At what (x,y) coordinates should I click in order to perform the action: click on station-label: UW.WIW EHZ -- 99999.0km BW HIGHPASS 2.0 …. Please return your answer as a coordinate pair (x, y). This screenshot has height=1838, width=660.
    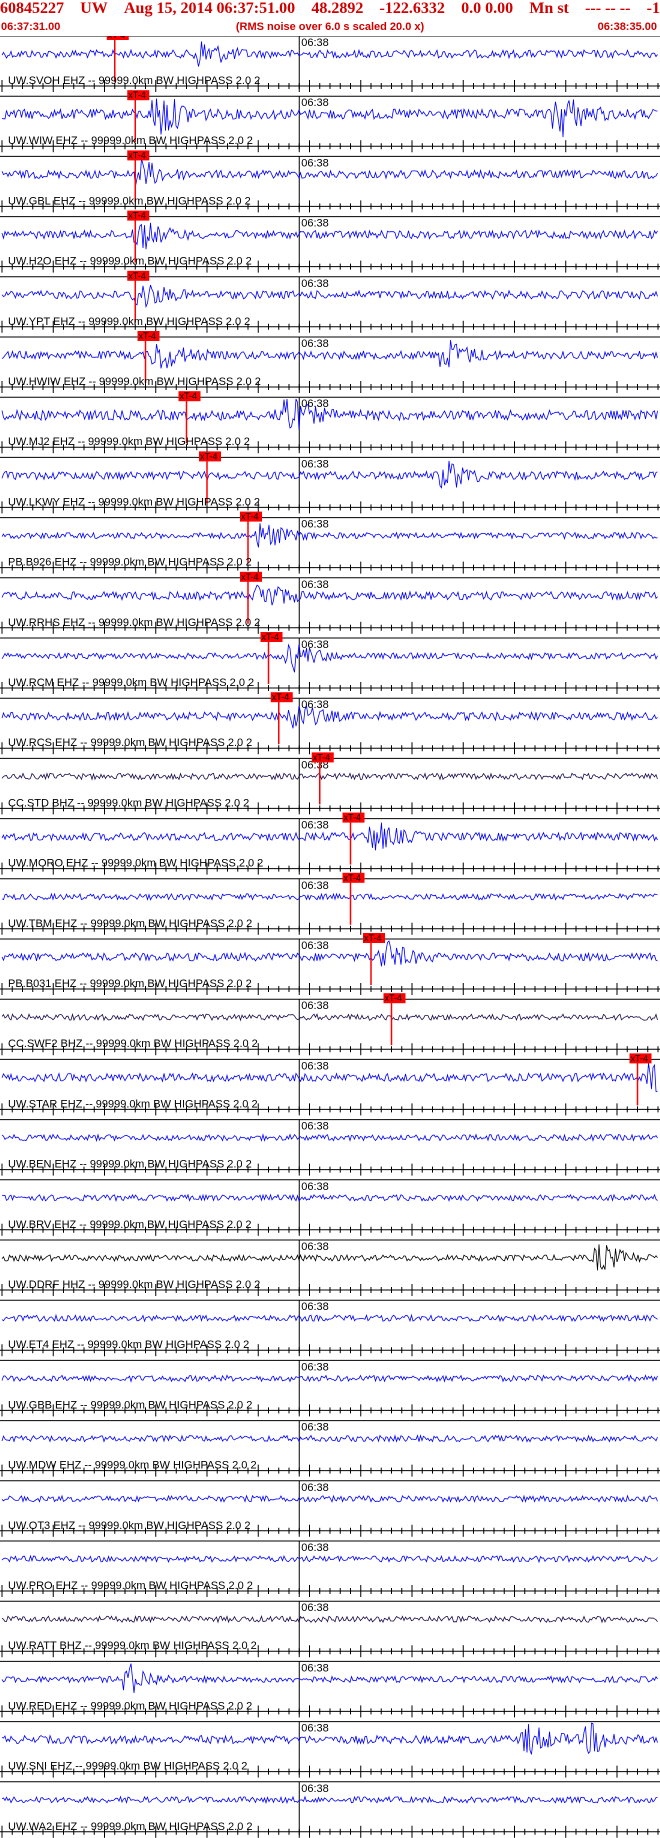
    Looking at the image, I should click on (130, 141).